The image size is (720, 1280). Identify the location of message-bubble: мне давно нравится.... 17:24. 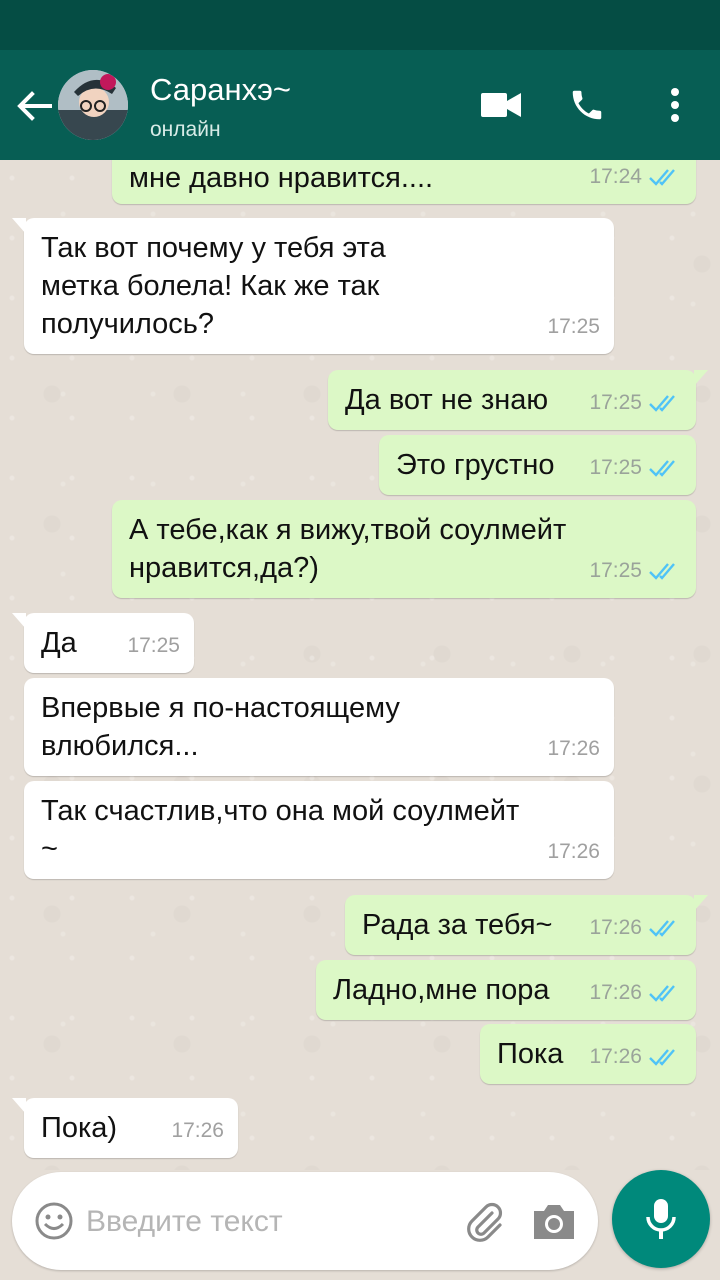
(404, 182).